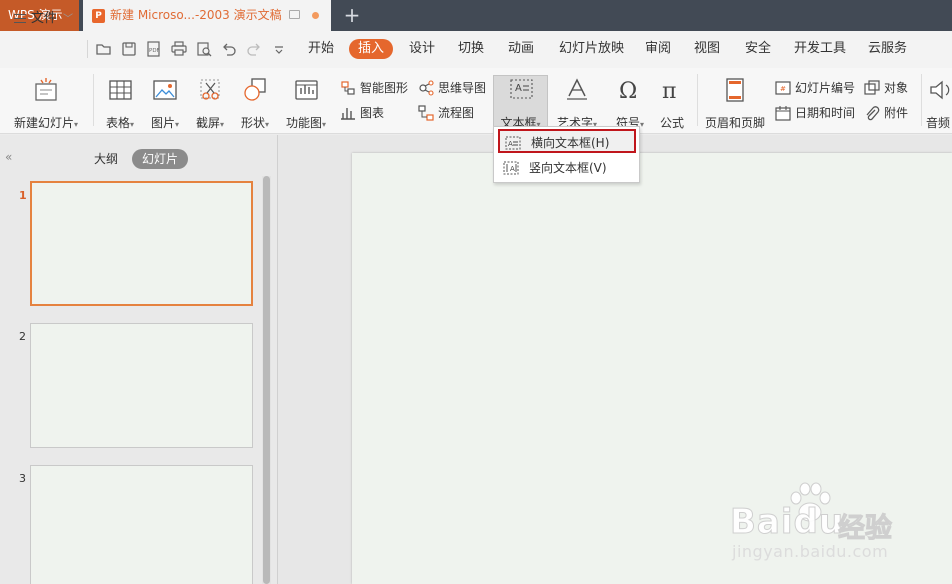 This screenshot has height=584, width=952. What do you see at coordinates (511, 168) in the screenshot?
I see `vertical-text-box-icon: A` at bounding box center [511, 168].